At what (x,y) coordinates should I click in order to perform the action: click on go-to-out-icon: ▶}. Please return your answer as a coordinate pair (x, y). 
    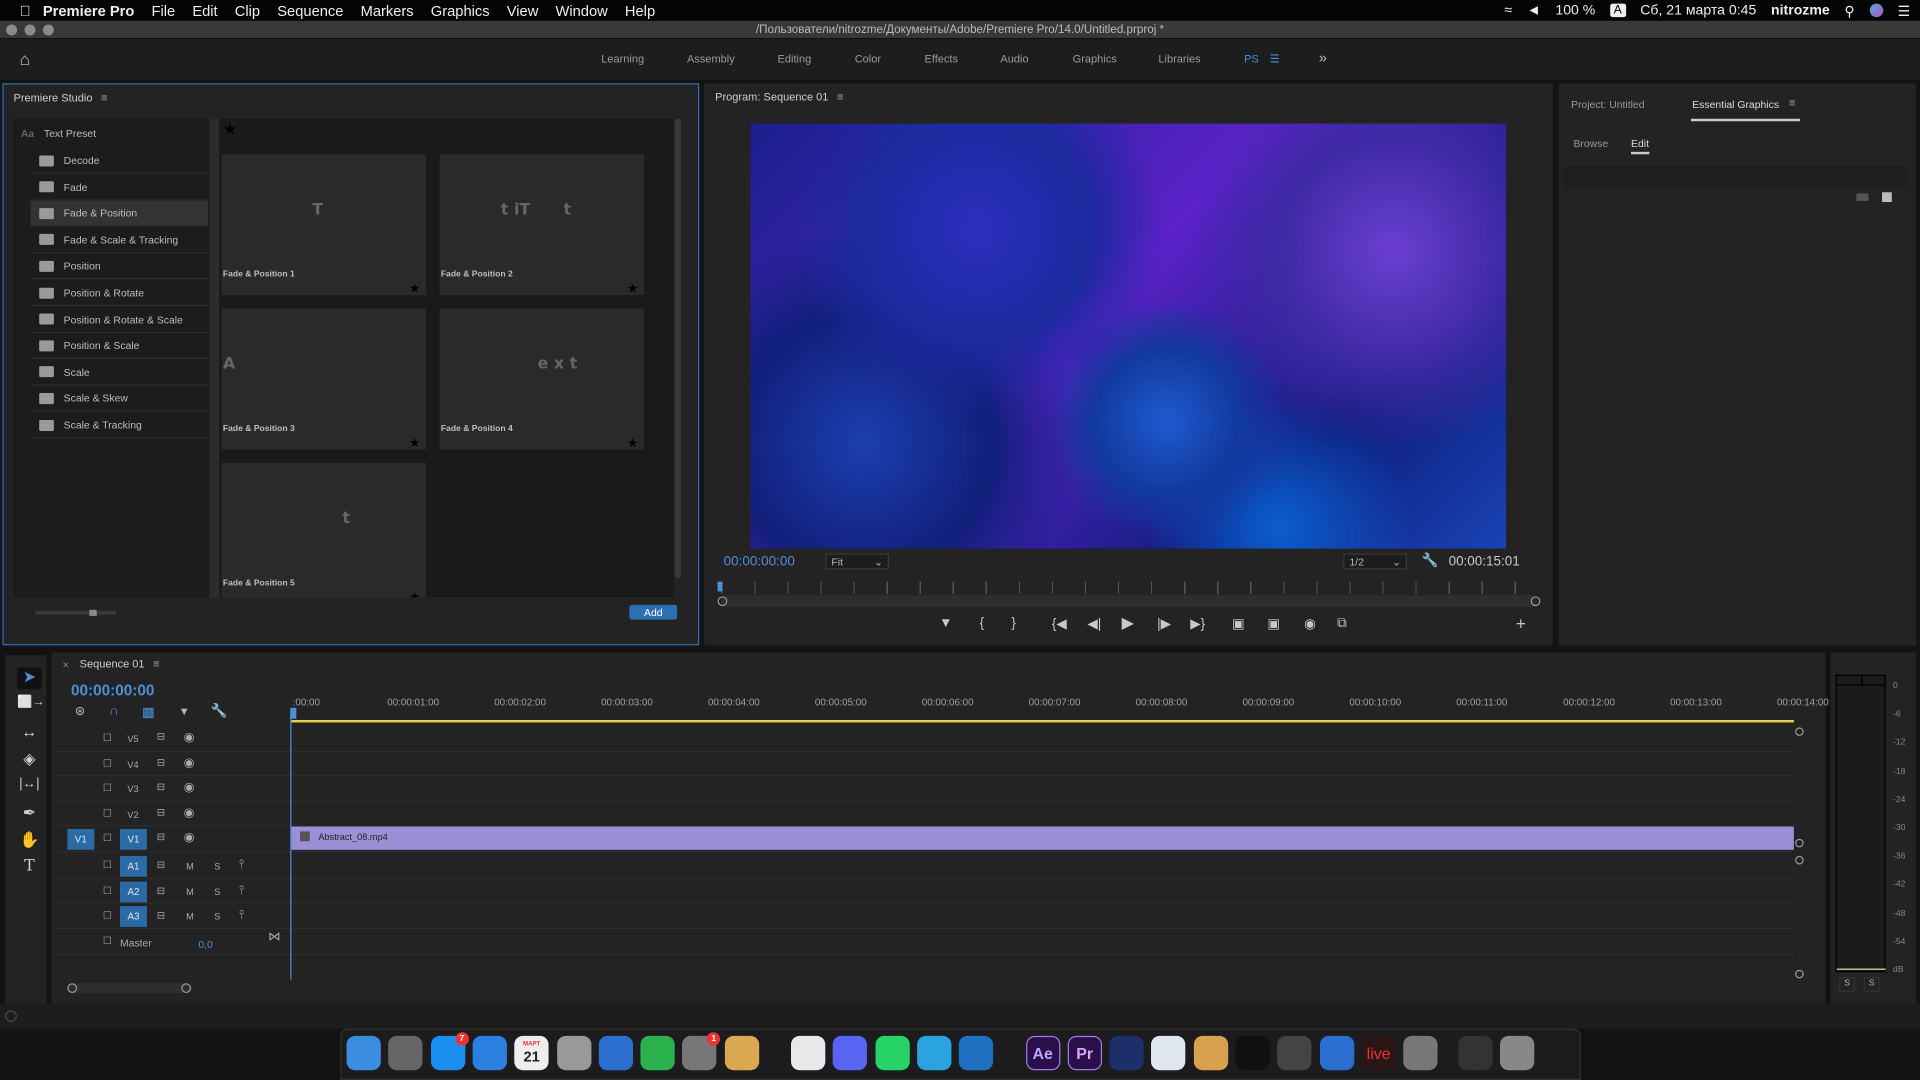
    Looking at the image, I should click on (1197, 624).